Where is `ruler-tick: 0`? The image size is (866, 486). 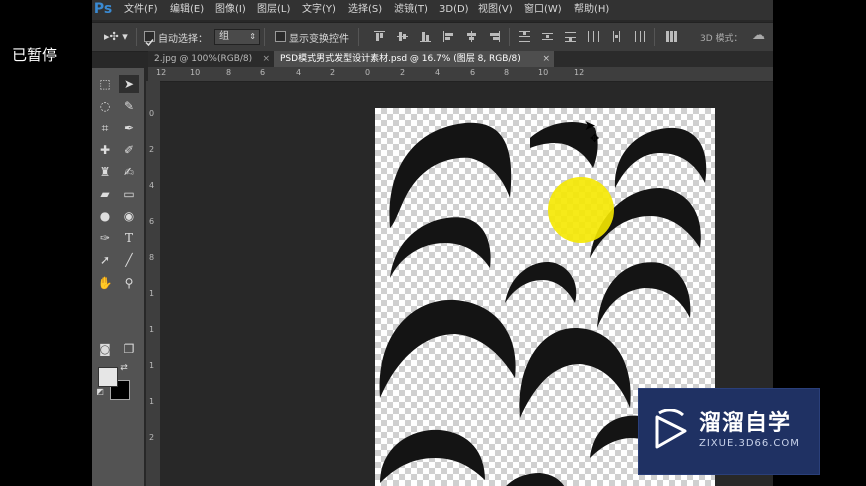 ruler-tick: 0 is located at coordinates (152, 113).